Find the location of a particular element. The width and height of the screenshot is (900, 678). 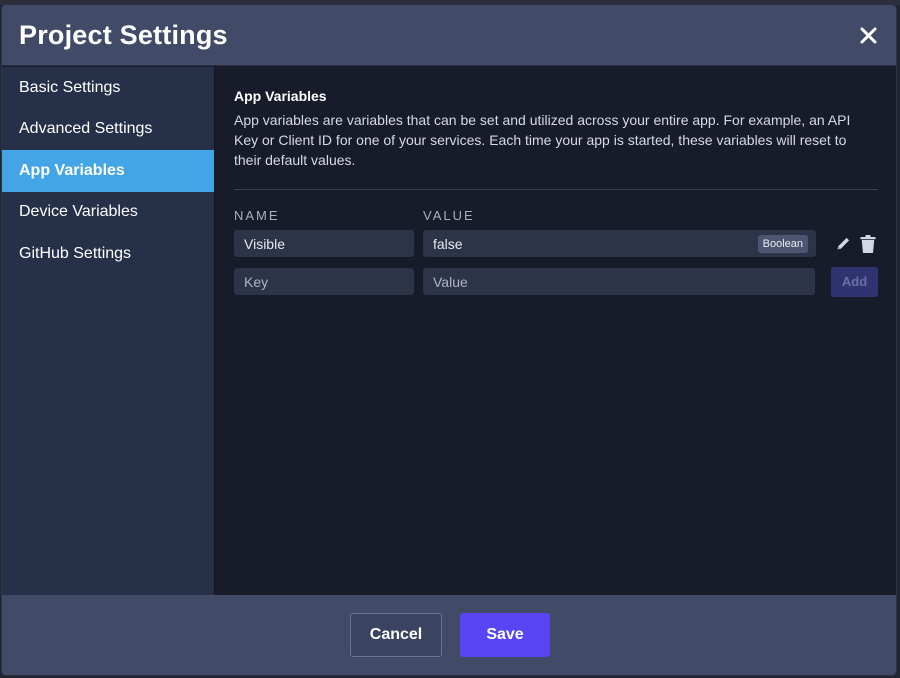

save-button: Save is located at coordinates (505, 635).